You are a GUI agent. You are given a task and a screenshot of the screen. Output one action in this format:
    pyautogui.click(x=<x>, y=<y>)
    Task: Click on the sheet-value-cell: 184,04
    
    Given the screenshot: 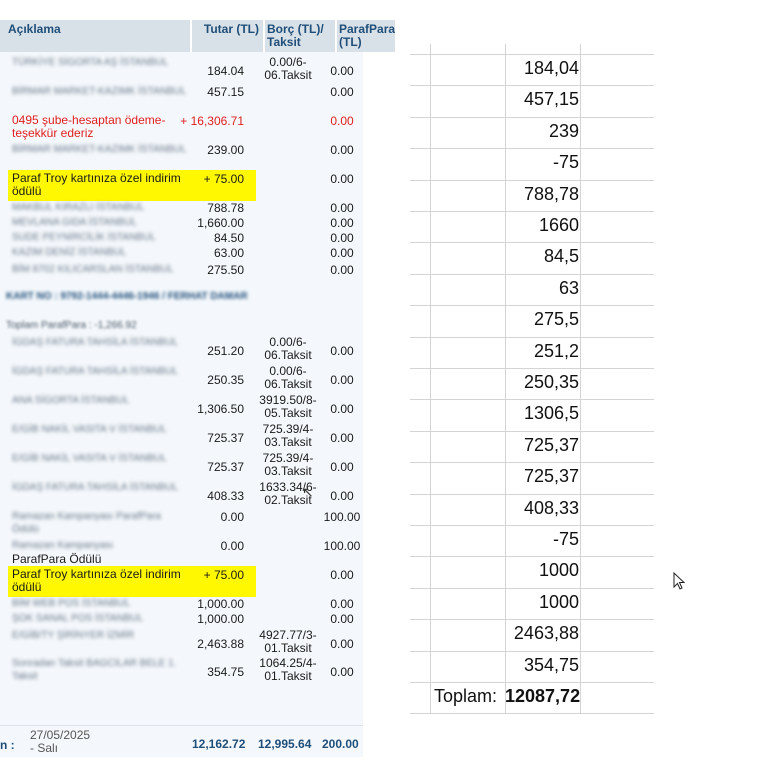 What is the action you would take?
    pyautogui.click(x=542, y=68)
    